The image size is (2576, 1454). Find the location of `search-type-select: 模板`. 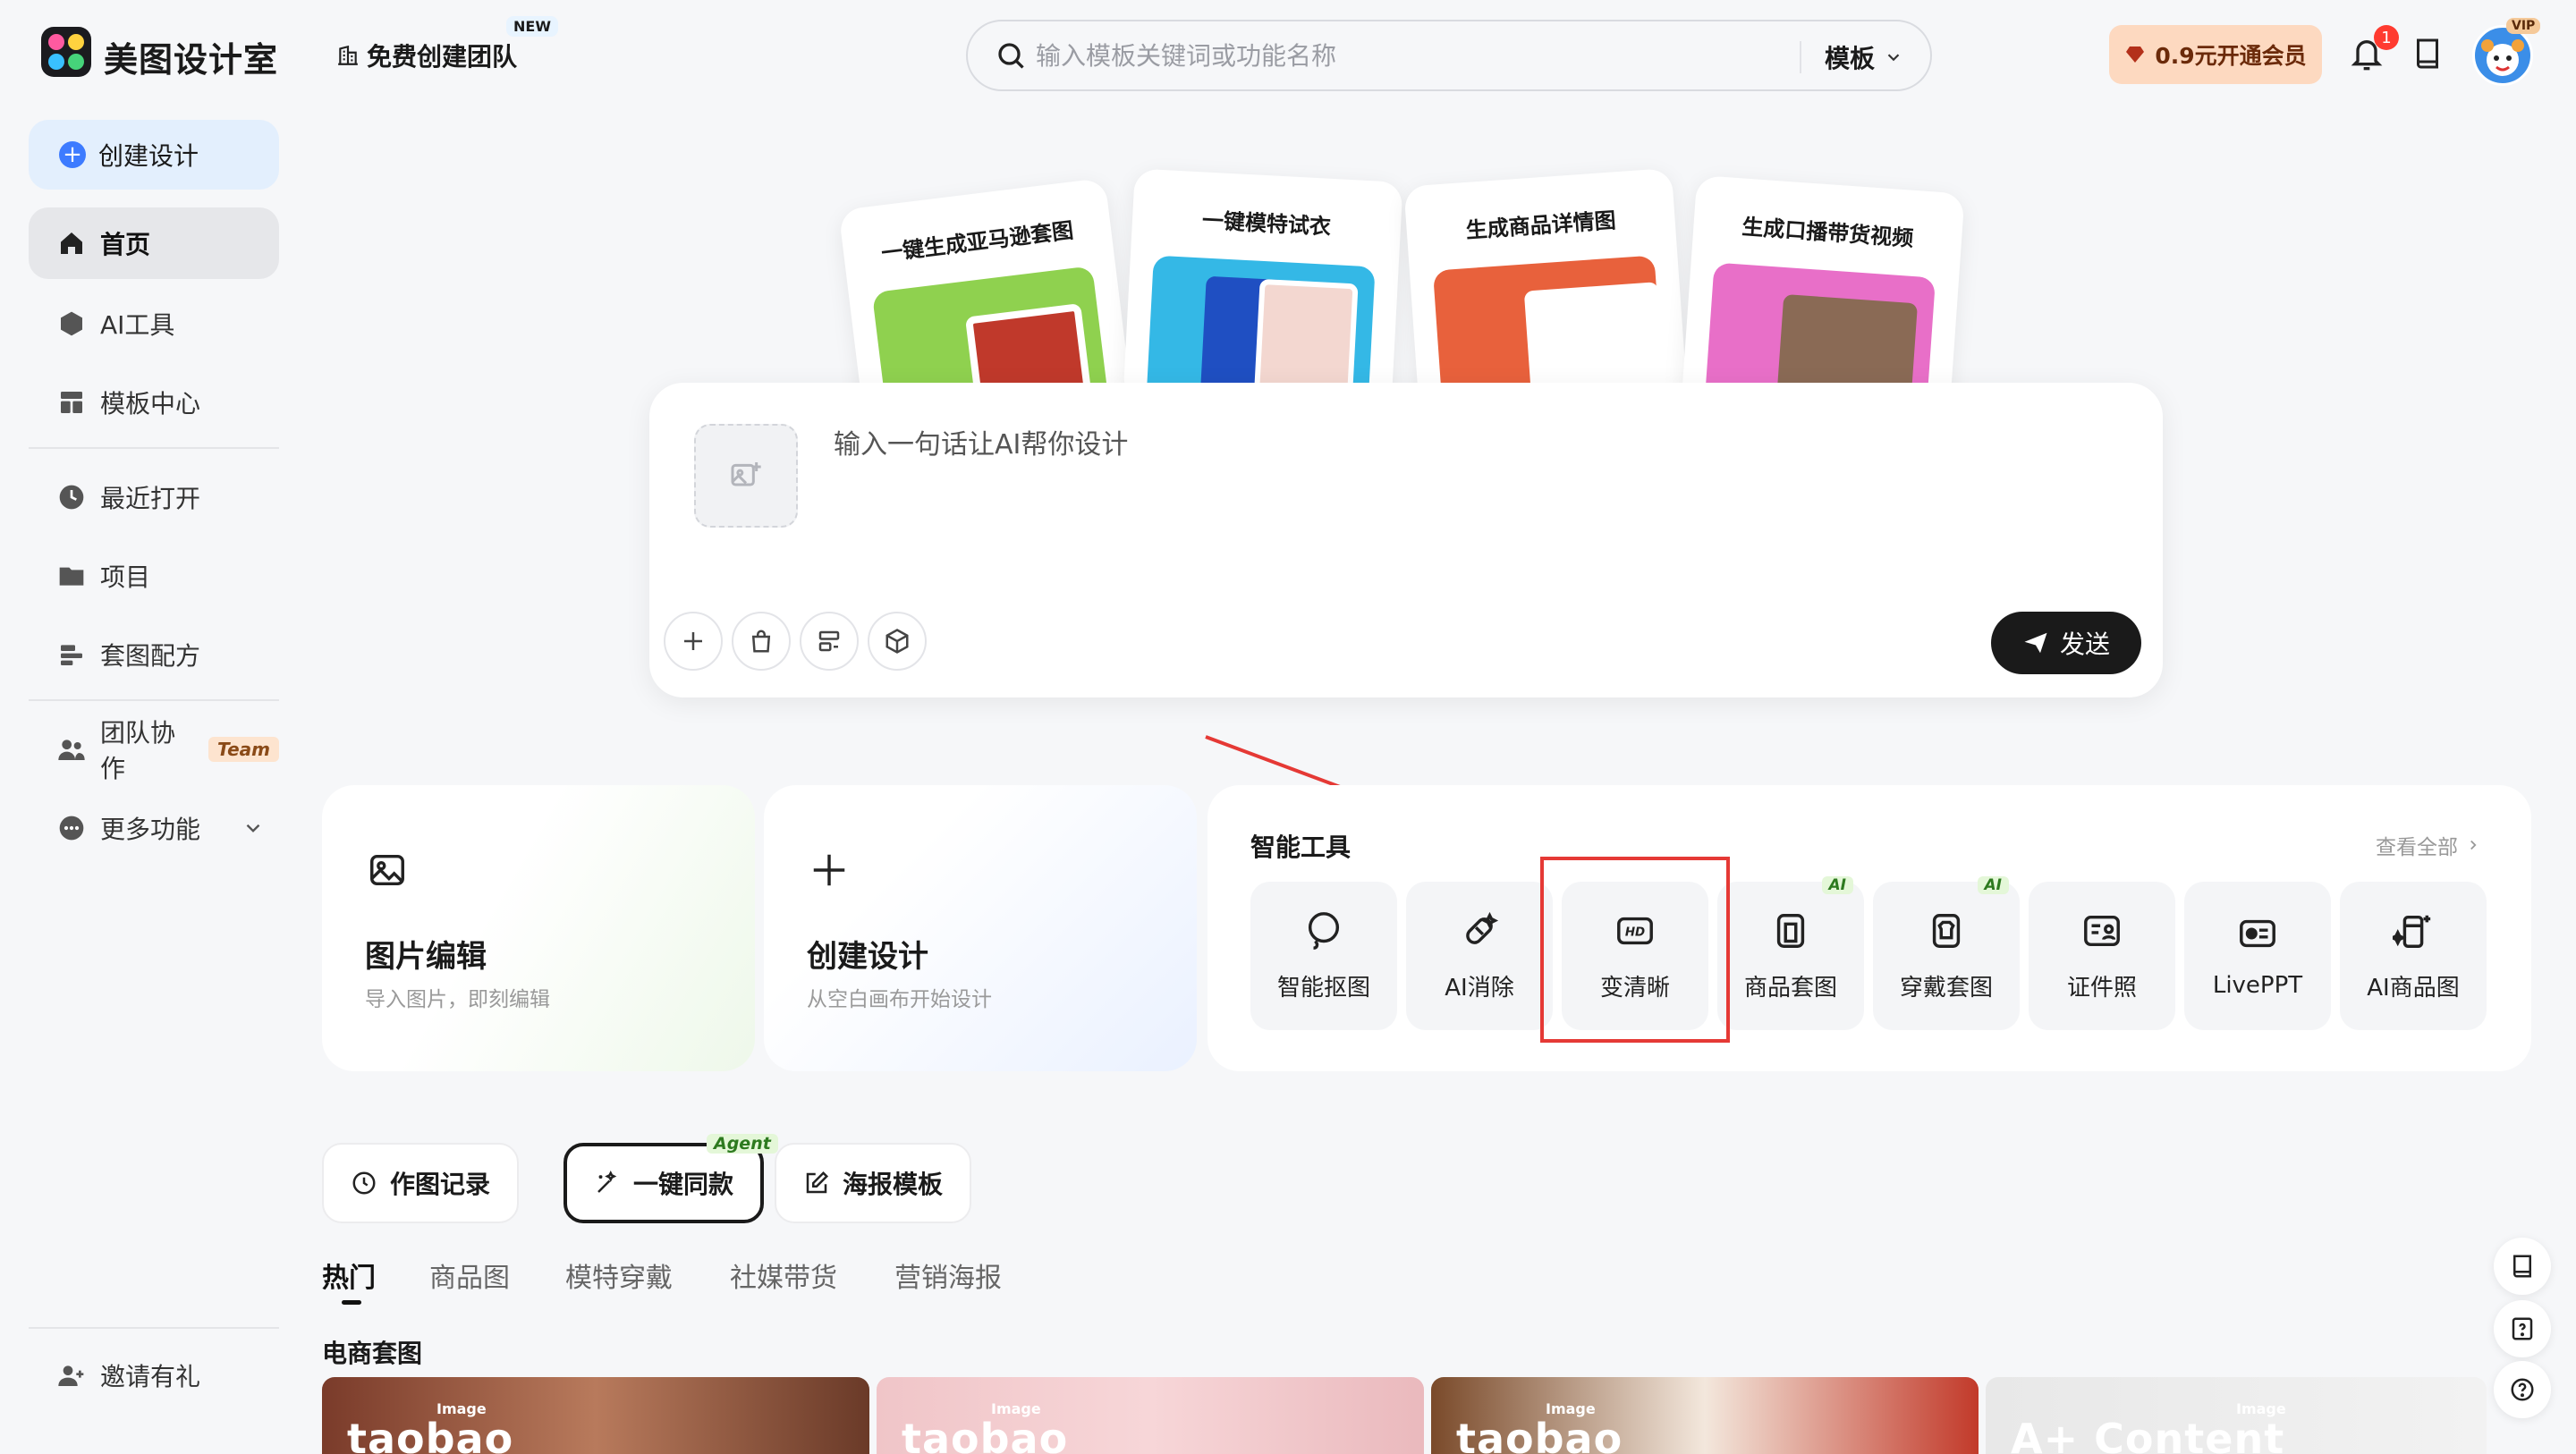

search-type-select: 模板 is located at coordinates (1864, 57).